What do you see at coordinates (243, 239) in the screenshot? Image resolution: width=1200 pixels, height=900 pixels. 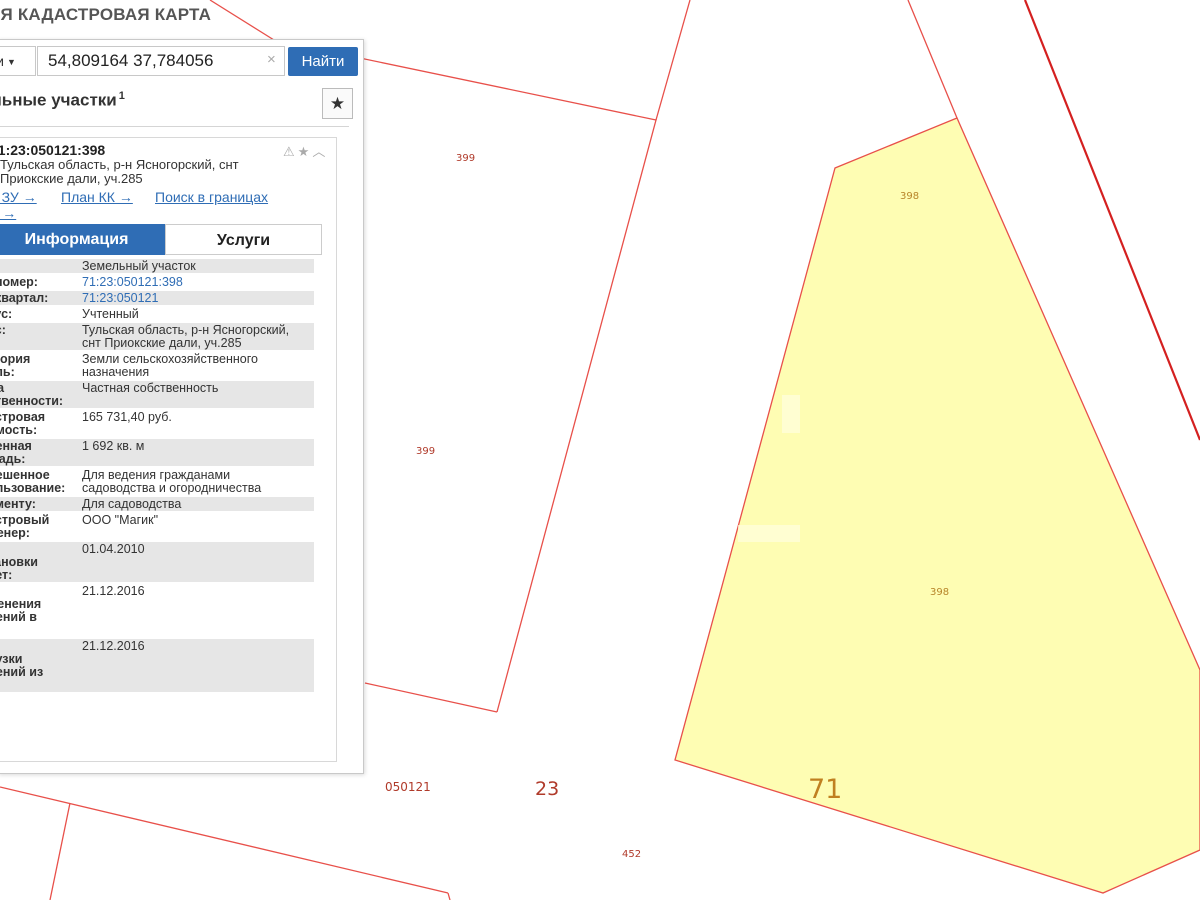 I see `tab-services: Услуги` at bounding box center [243, 239].